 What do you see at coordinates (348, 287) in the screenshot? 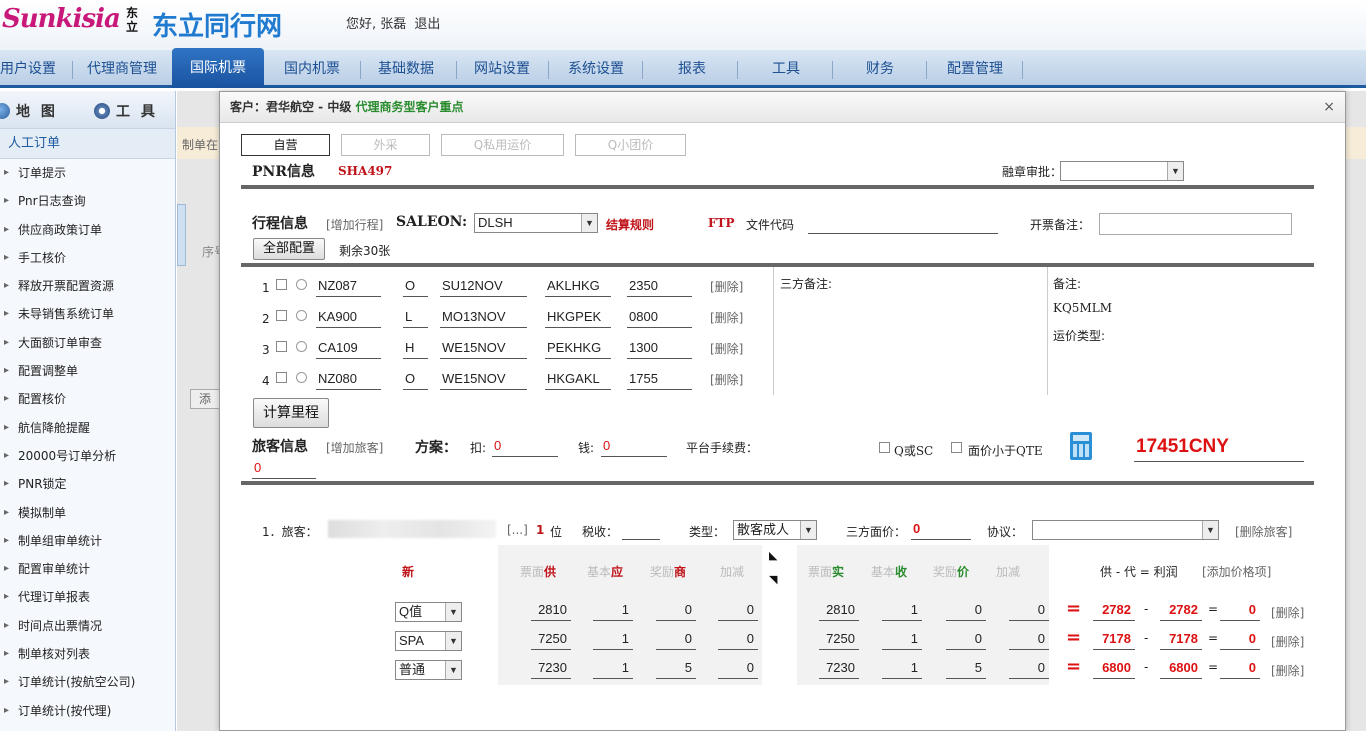
I see `flight-number-input: NZ087` at bounding box center [348, 287].